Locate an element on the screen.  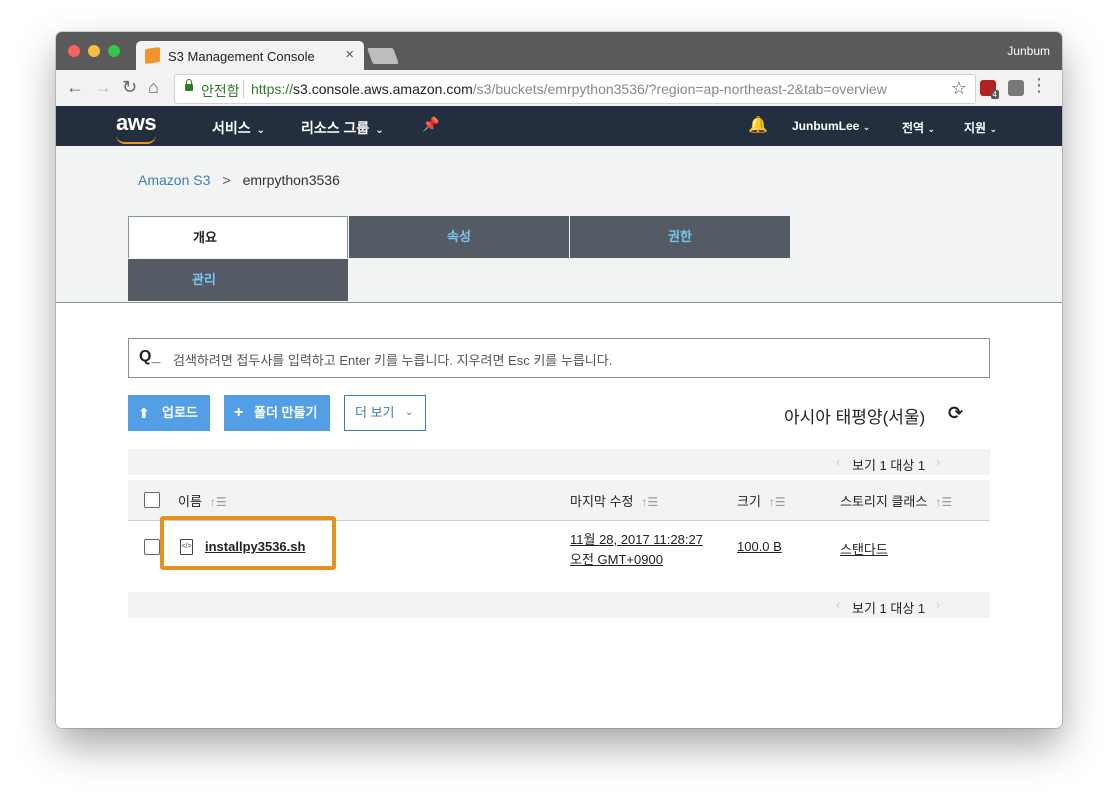
resource-groups-menu: 리소스 그룹 ⌄ is located at coordinates (342, 128).